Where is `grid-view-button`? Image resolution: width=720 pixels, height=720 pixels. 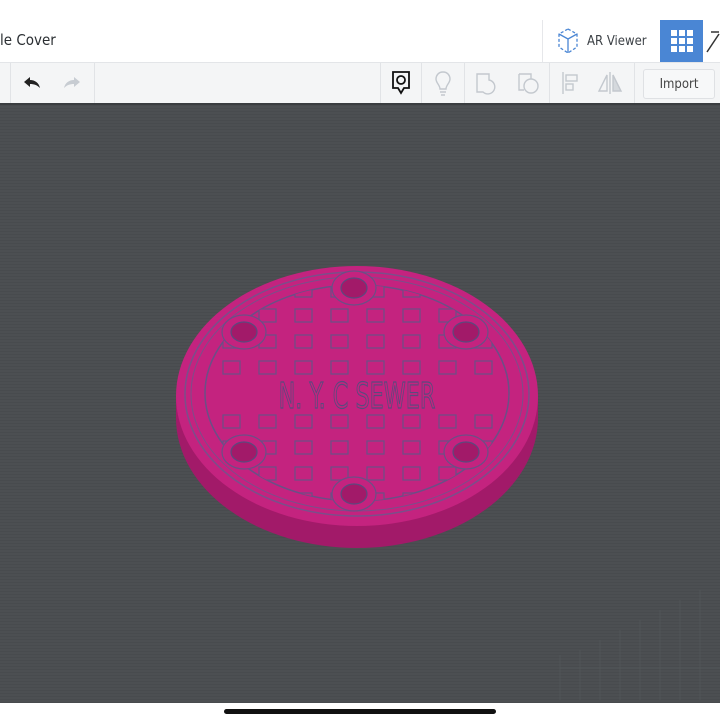
grid-view-button is located at coordinates (681, 41).